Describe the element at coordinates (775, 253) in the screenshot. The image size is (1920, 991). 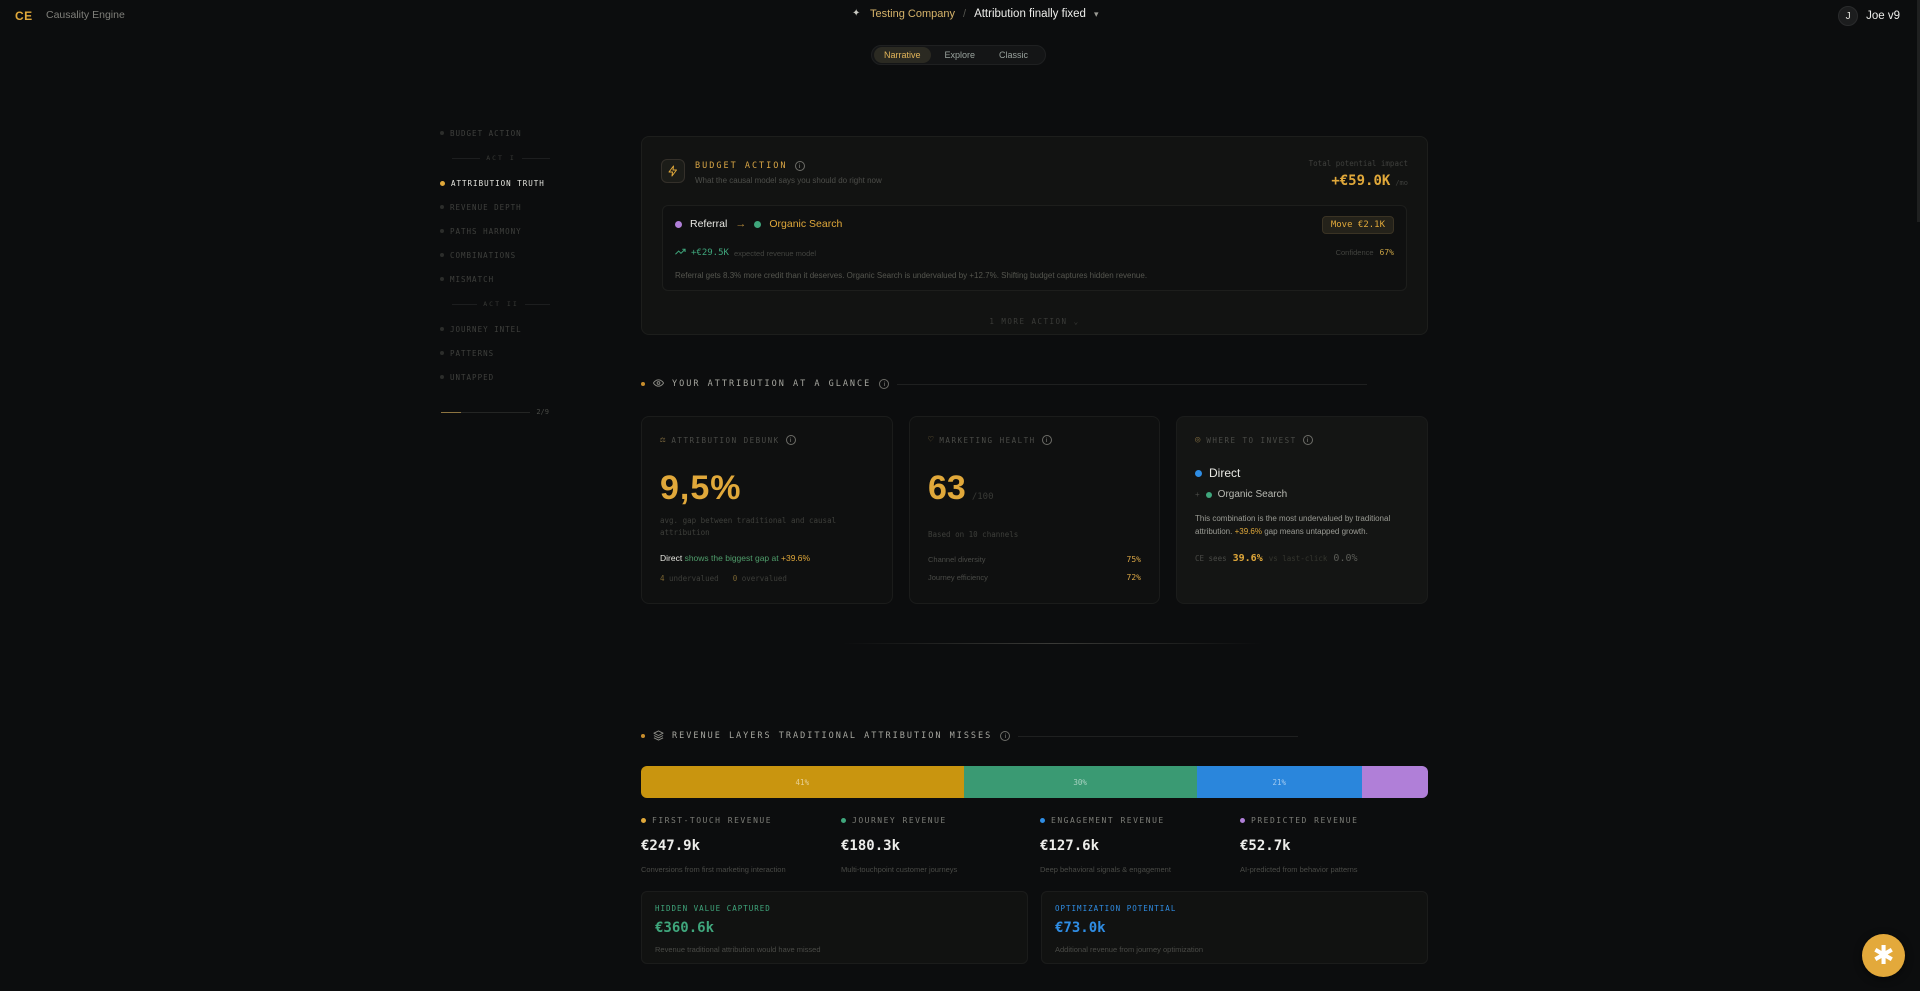
I see `gain-label: expected revenue model` at that location.